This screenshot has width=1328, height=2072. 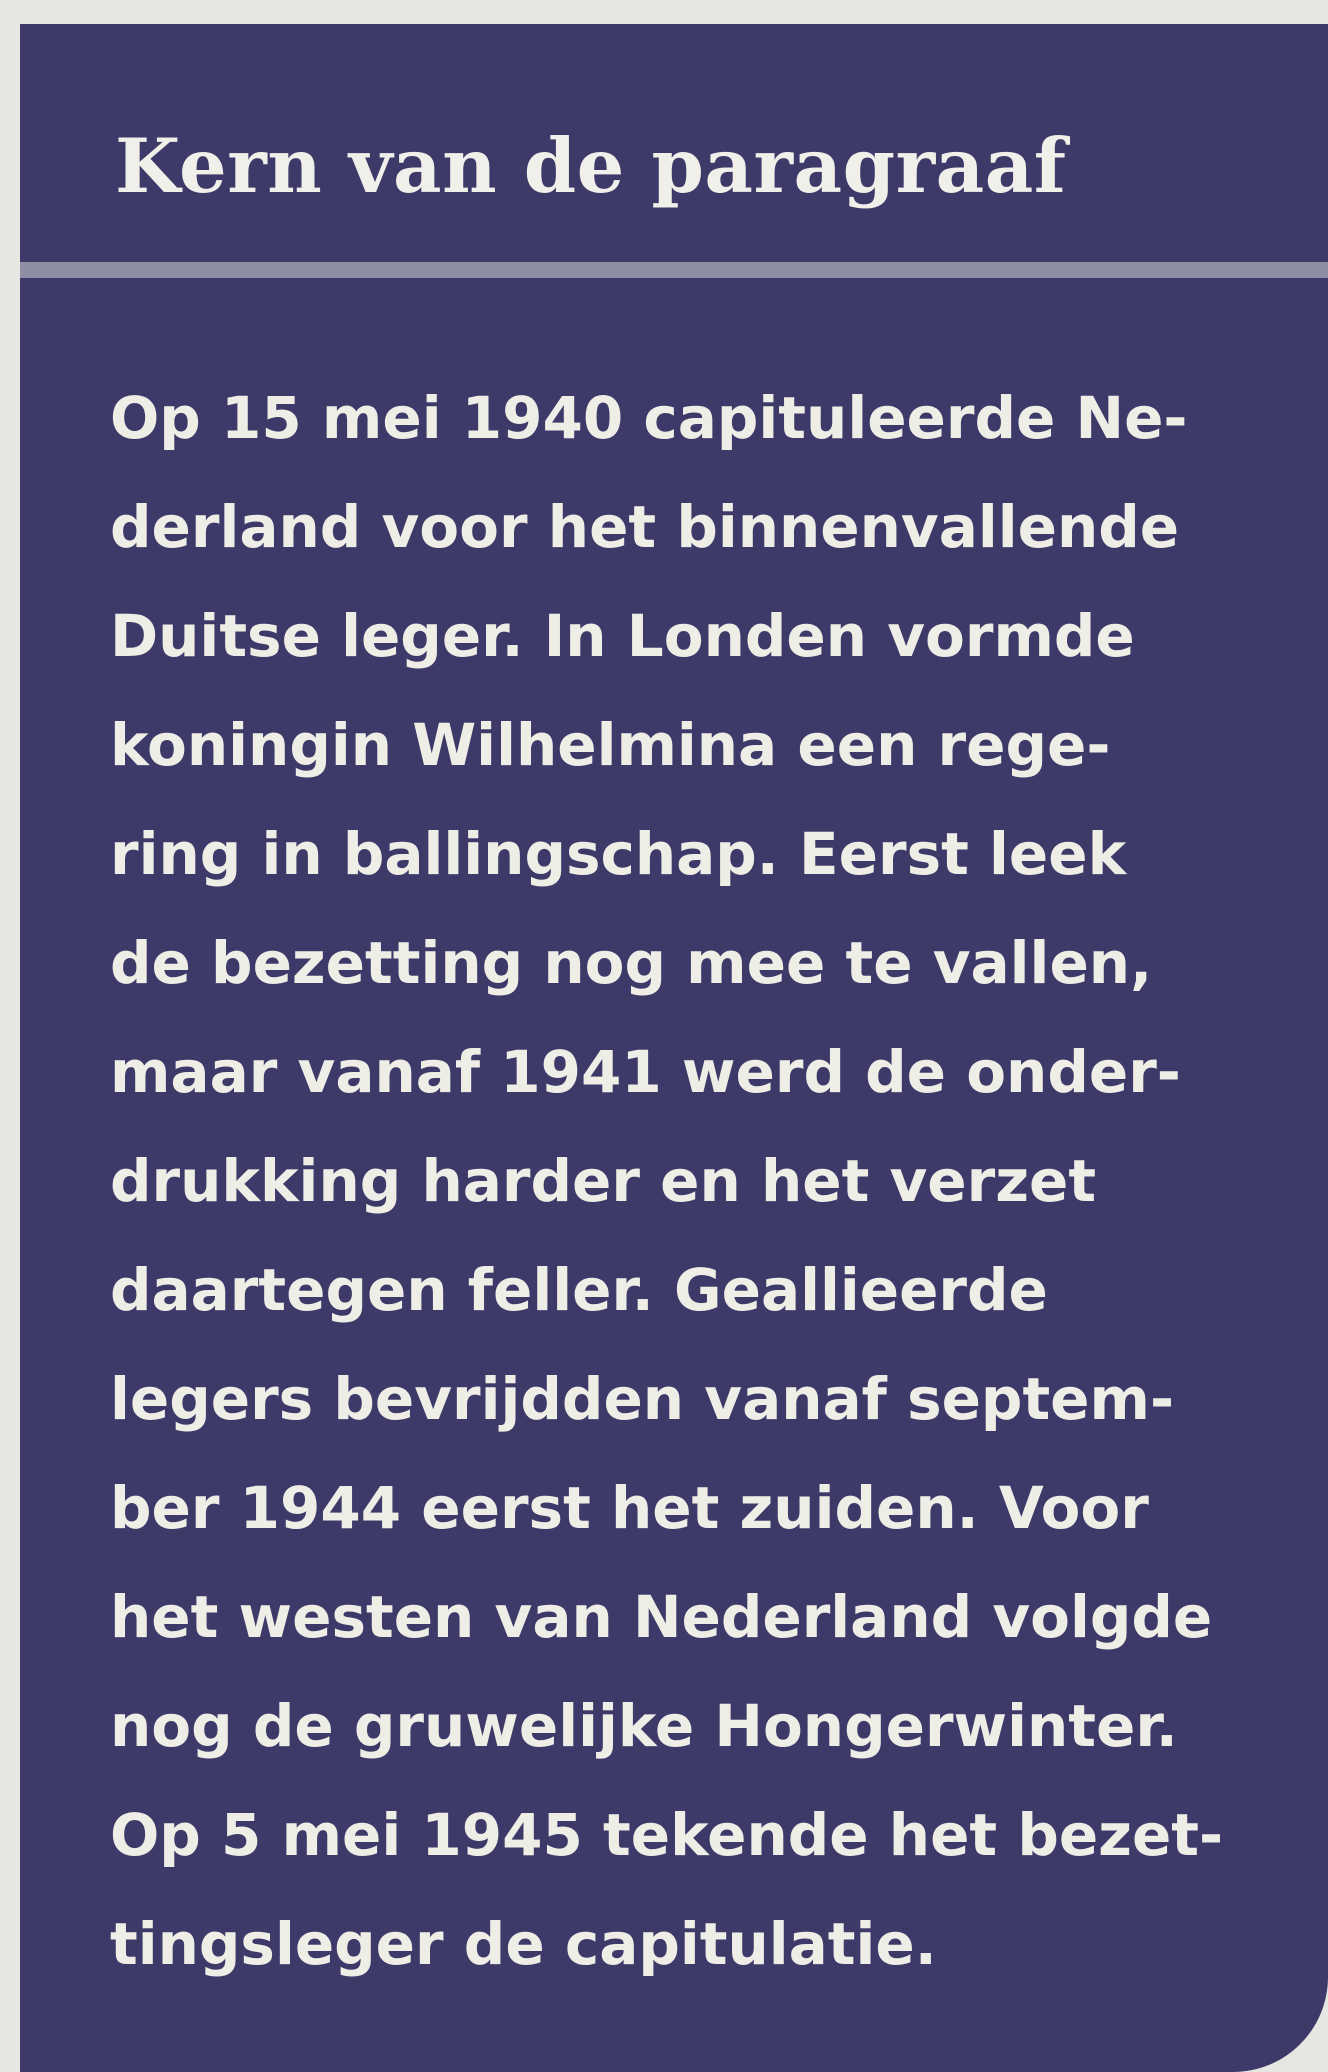 What do you see at coordinates (661, 1617) in the screenshot?
I see `text-line: het westen van Nederland volgde` at bounding box center [661, 1617].